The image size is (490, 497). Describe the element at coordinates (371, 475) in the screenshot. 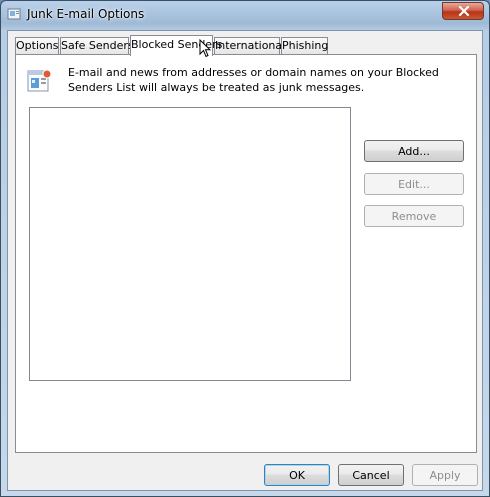

I see `cancel-button: Cancel` at that location.